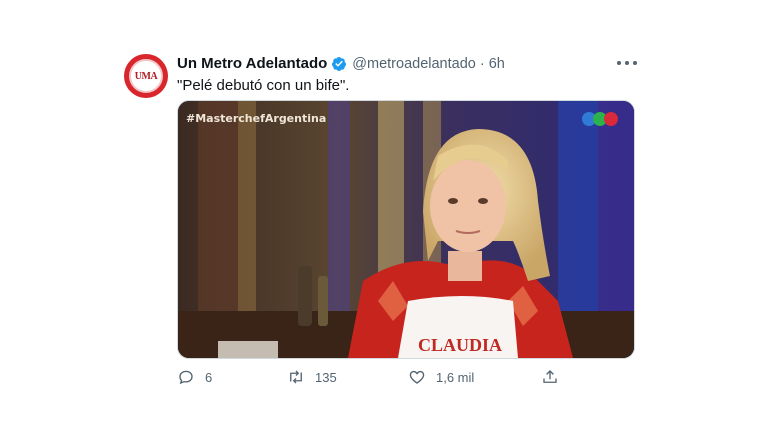 The width and height of the screenshot is (768, 432). I want to click on share-icon, so click(550, 376).